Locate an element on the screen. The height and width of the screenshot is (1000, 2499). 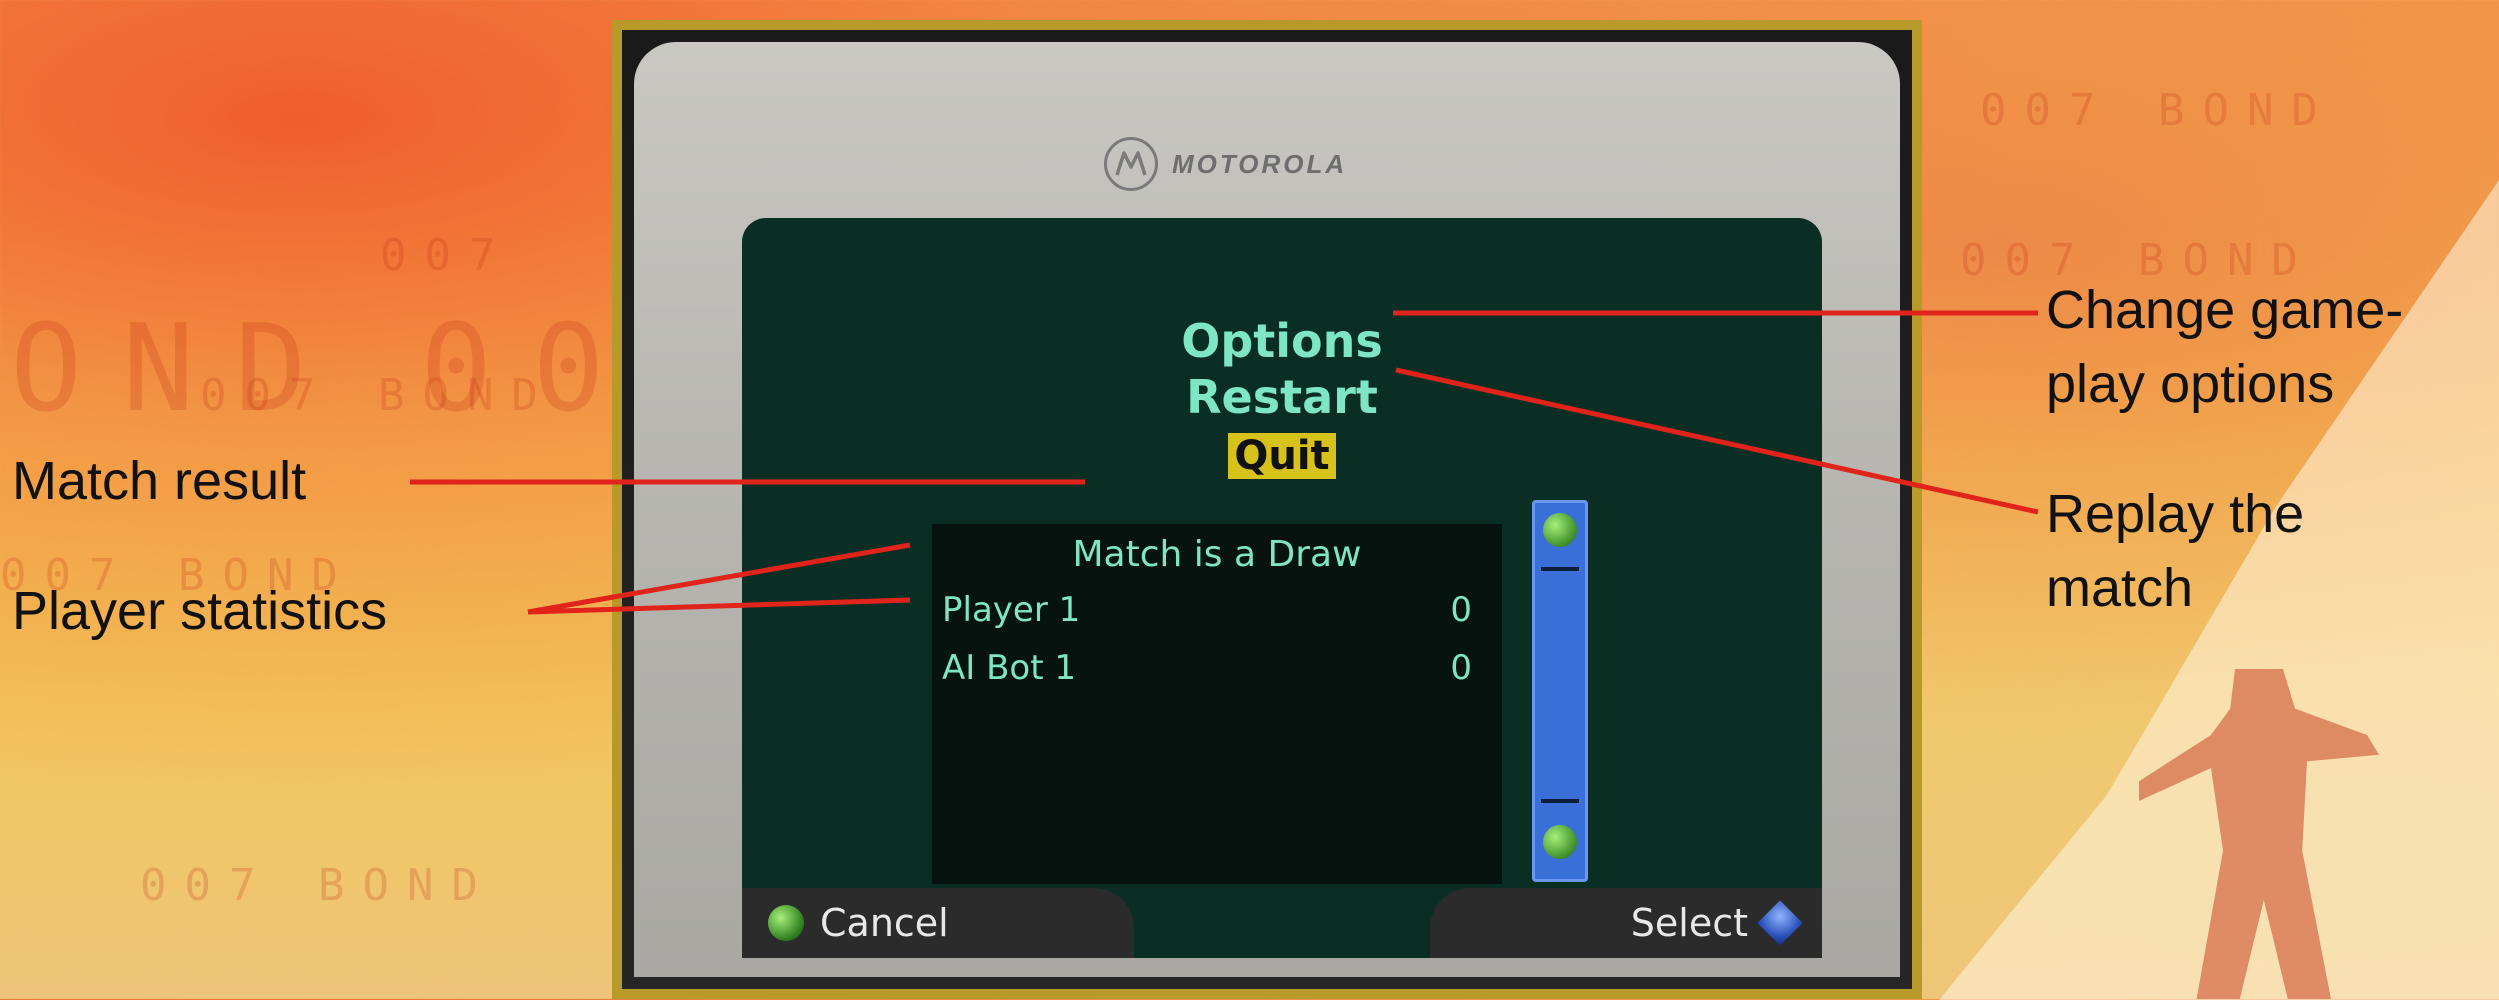
callout-restart: Replay the match is located at coordinates (2175, 551).